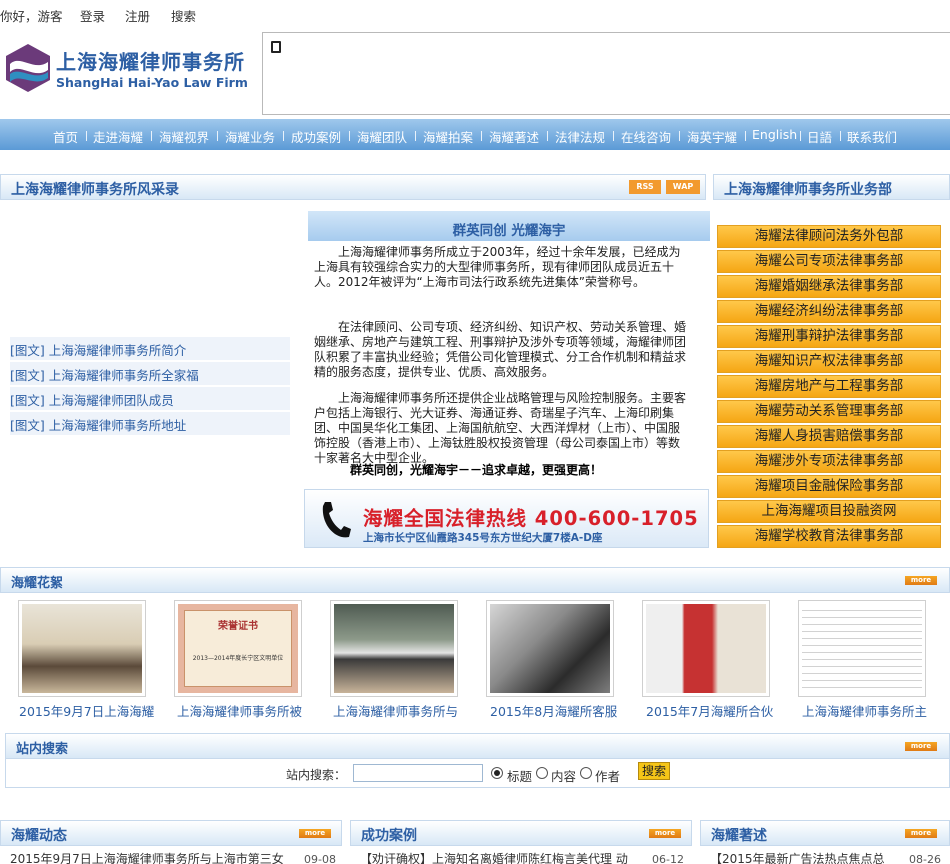  I want to click on dept-item: 上海海耀项目投融资网, so click(829, 511).